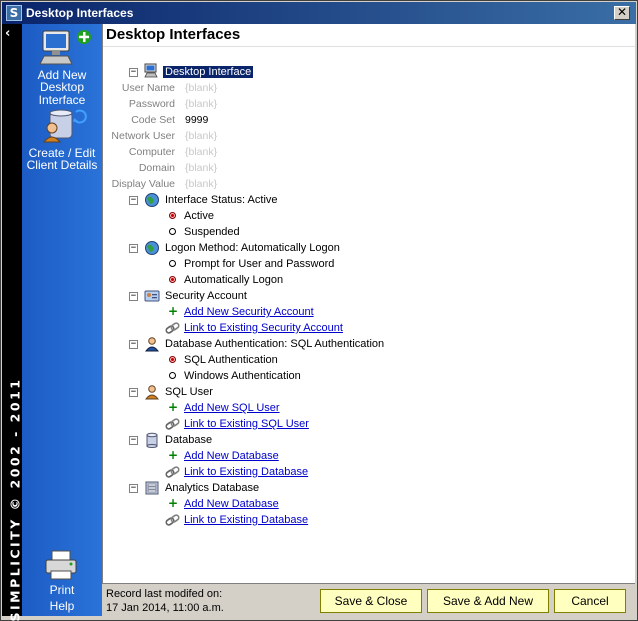 This screenshot has width=638, height=621. Describe the element at coordinates (201, 136) in the screenshot. I see `network-user-value: {blank}` at that location.